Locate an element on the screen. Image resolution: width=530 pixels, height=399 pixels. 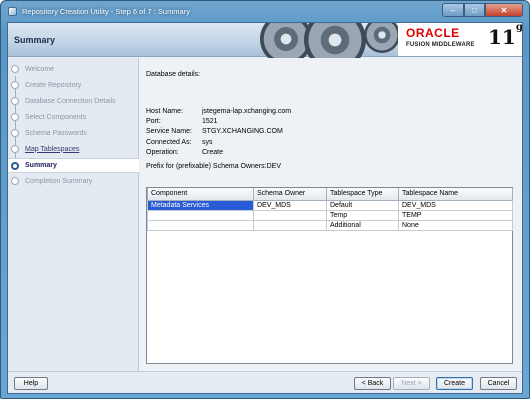
column-header-tablespace-type: Tablespace Type is located at coordinates (362, 194).